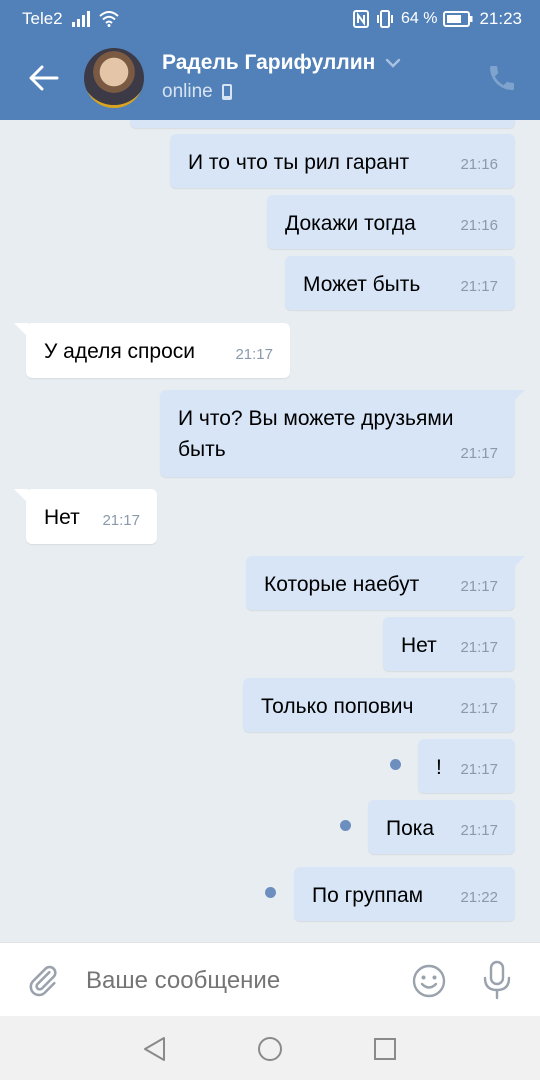 The image size is (540, 1080). I want to click on back-button, so click(44, 78).